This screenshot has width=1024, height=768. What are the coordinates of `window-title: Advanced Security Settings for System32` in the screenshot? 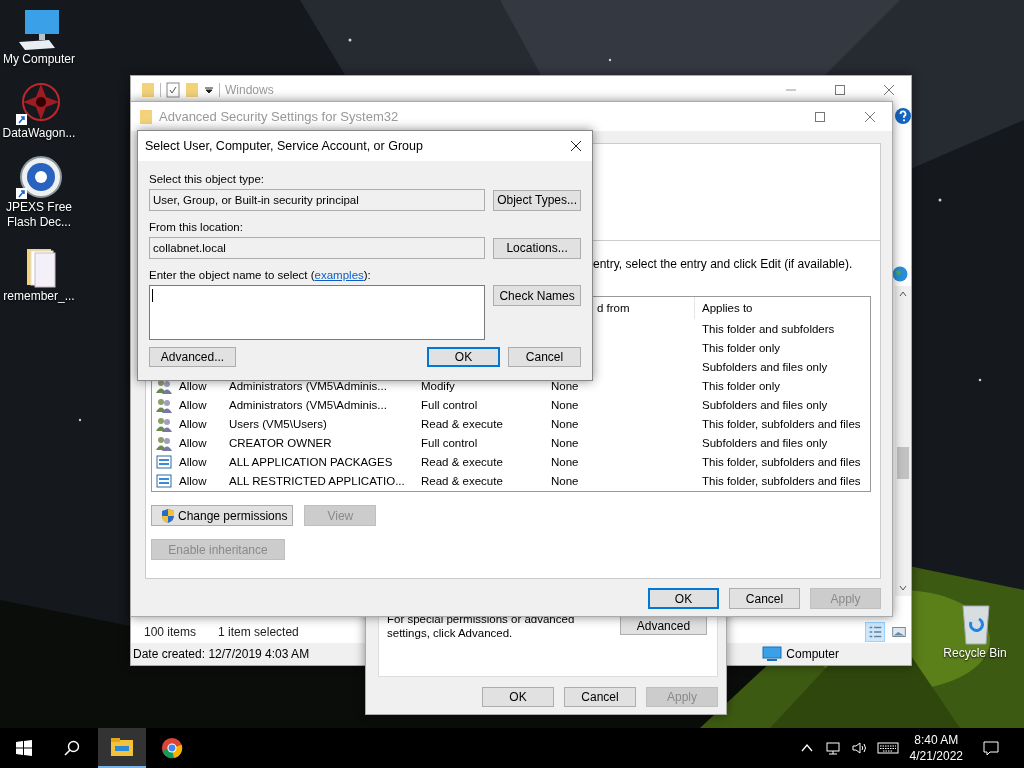 It's located at (279, 116).